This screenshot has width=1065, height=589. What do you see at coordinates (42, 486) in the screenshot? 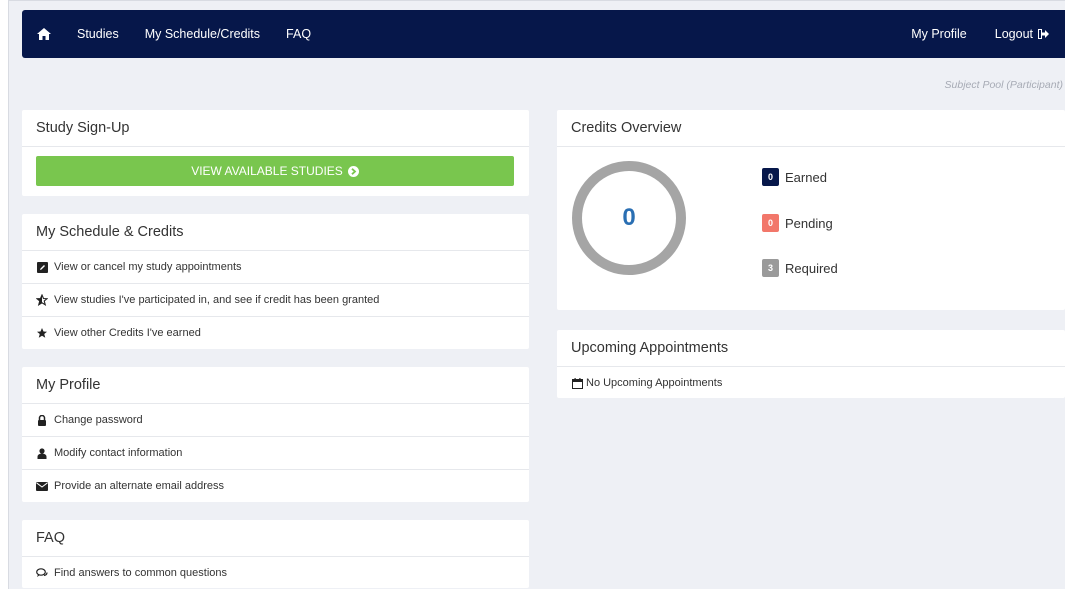
I see `envelope-icon` at bounding box center [42, 486].